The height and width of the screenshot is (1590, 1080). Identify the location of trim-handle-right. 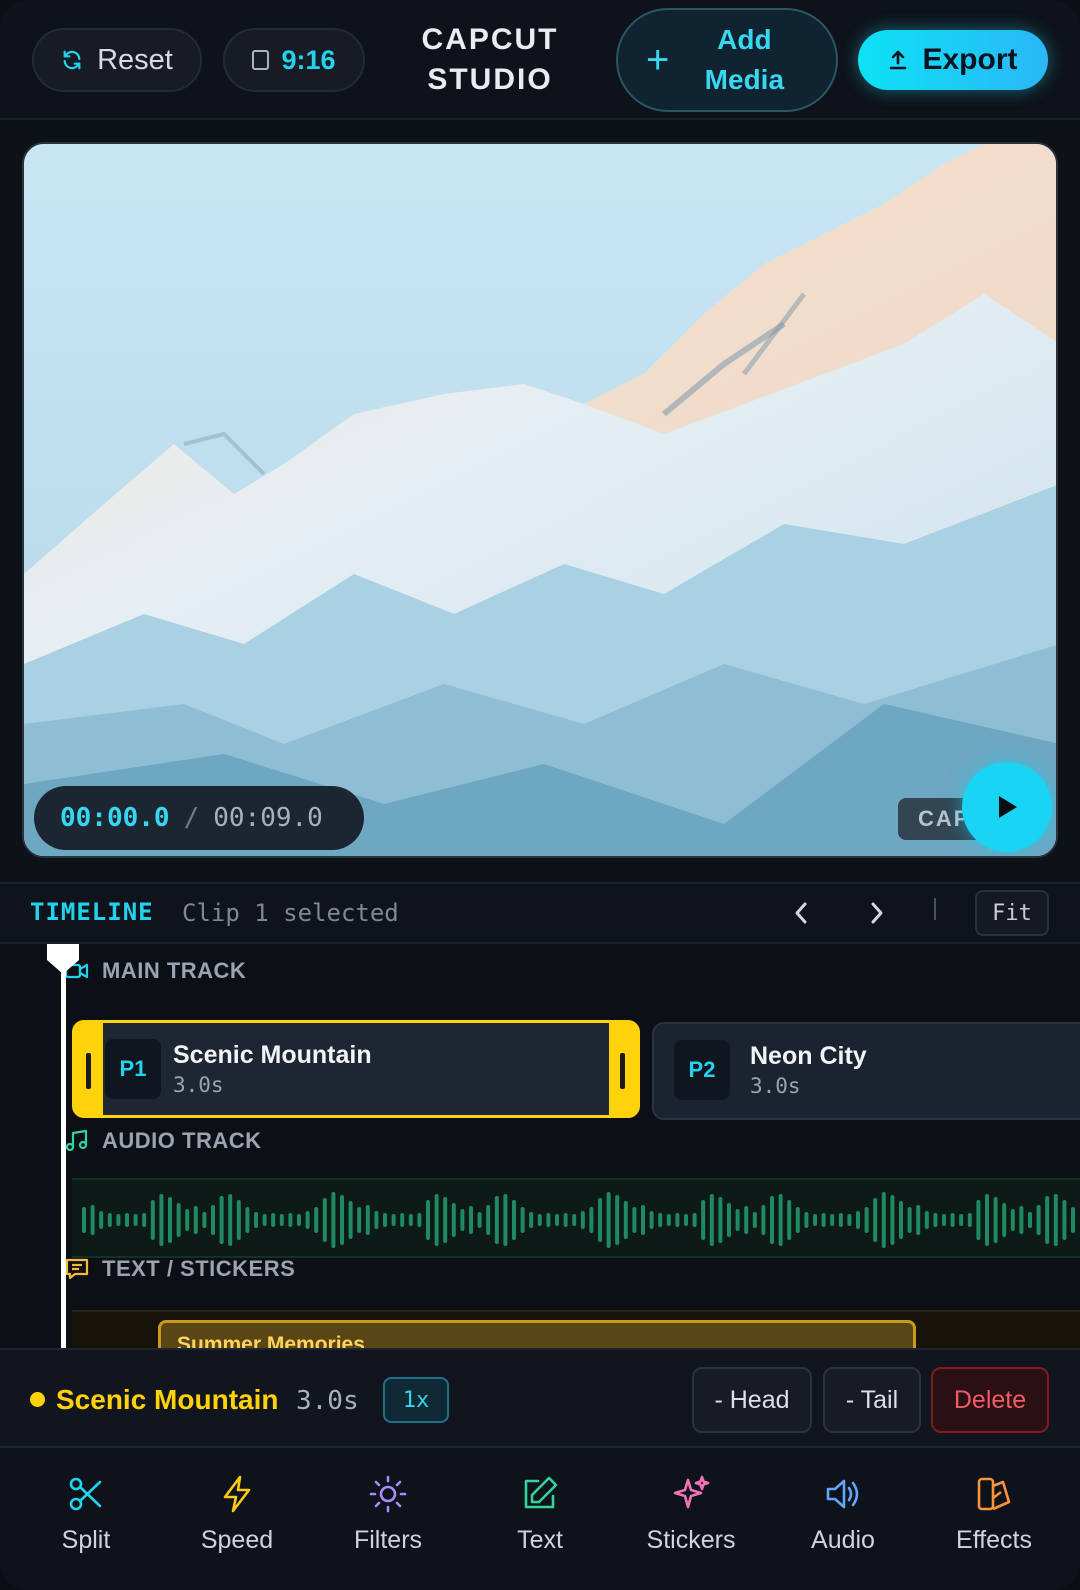
(623, 1069).